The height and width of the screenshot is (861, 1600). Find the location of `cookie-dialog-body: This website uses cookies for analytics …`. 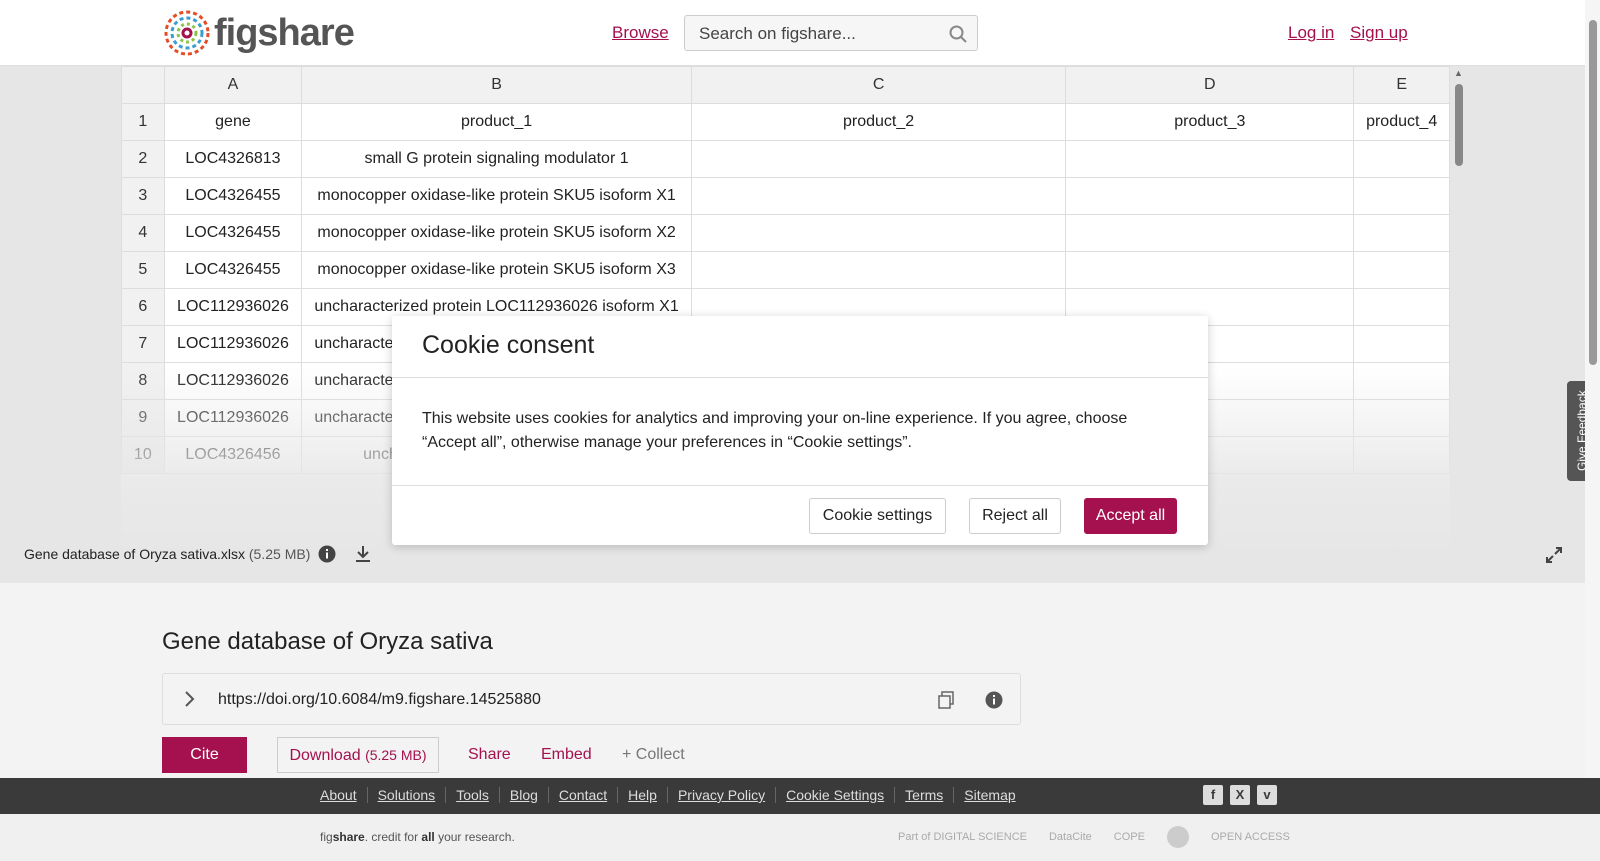

cookie-dialog-body: This website uses cookies for analytics … is located at coordinates (775, 430).